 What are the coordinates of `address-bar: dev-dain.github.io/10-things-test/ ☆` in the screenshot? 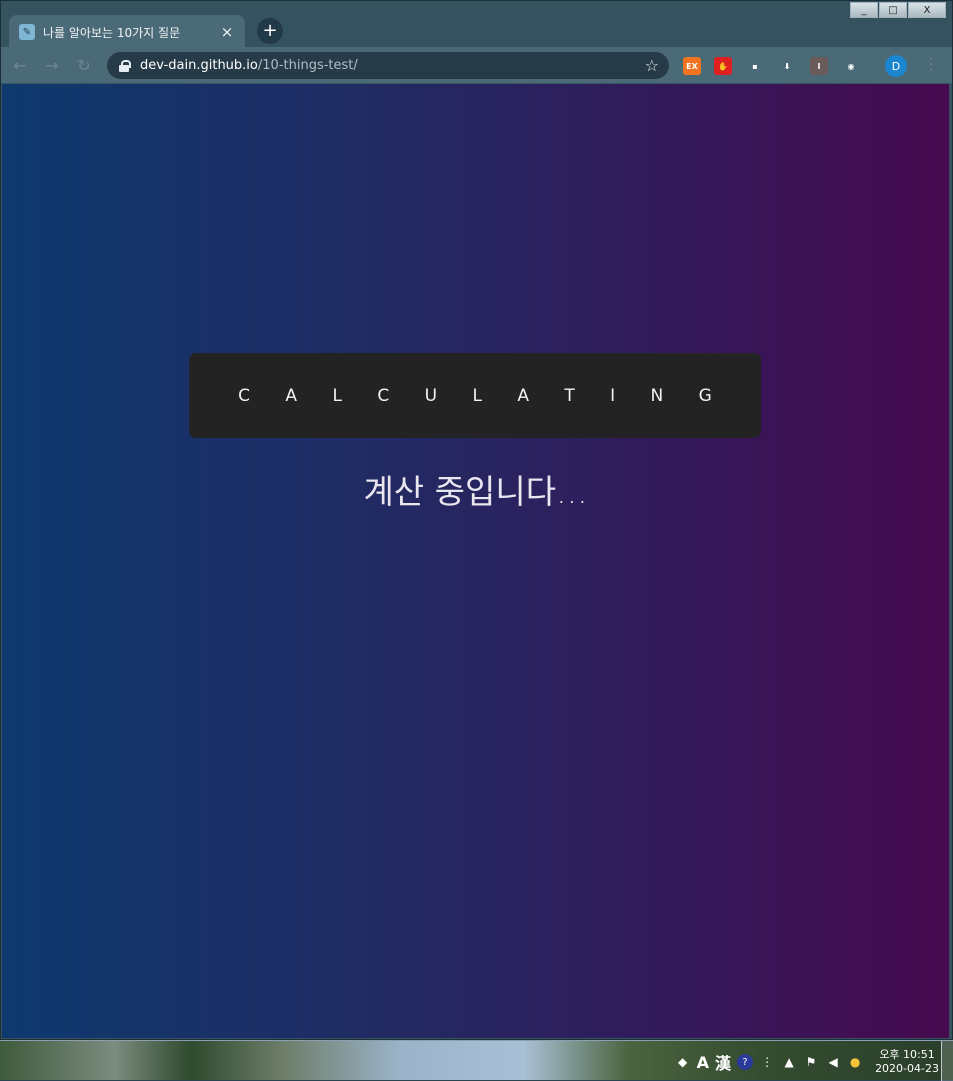 It's located at (388, 65).